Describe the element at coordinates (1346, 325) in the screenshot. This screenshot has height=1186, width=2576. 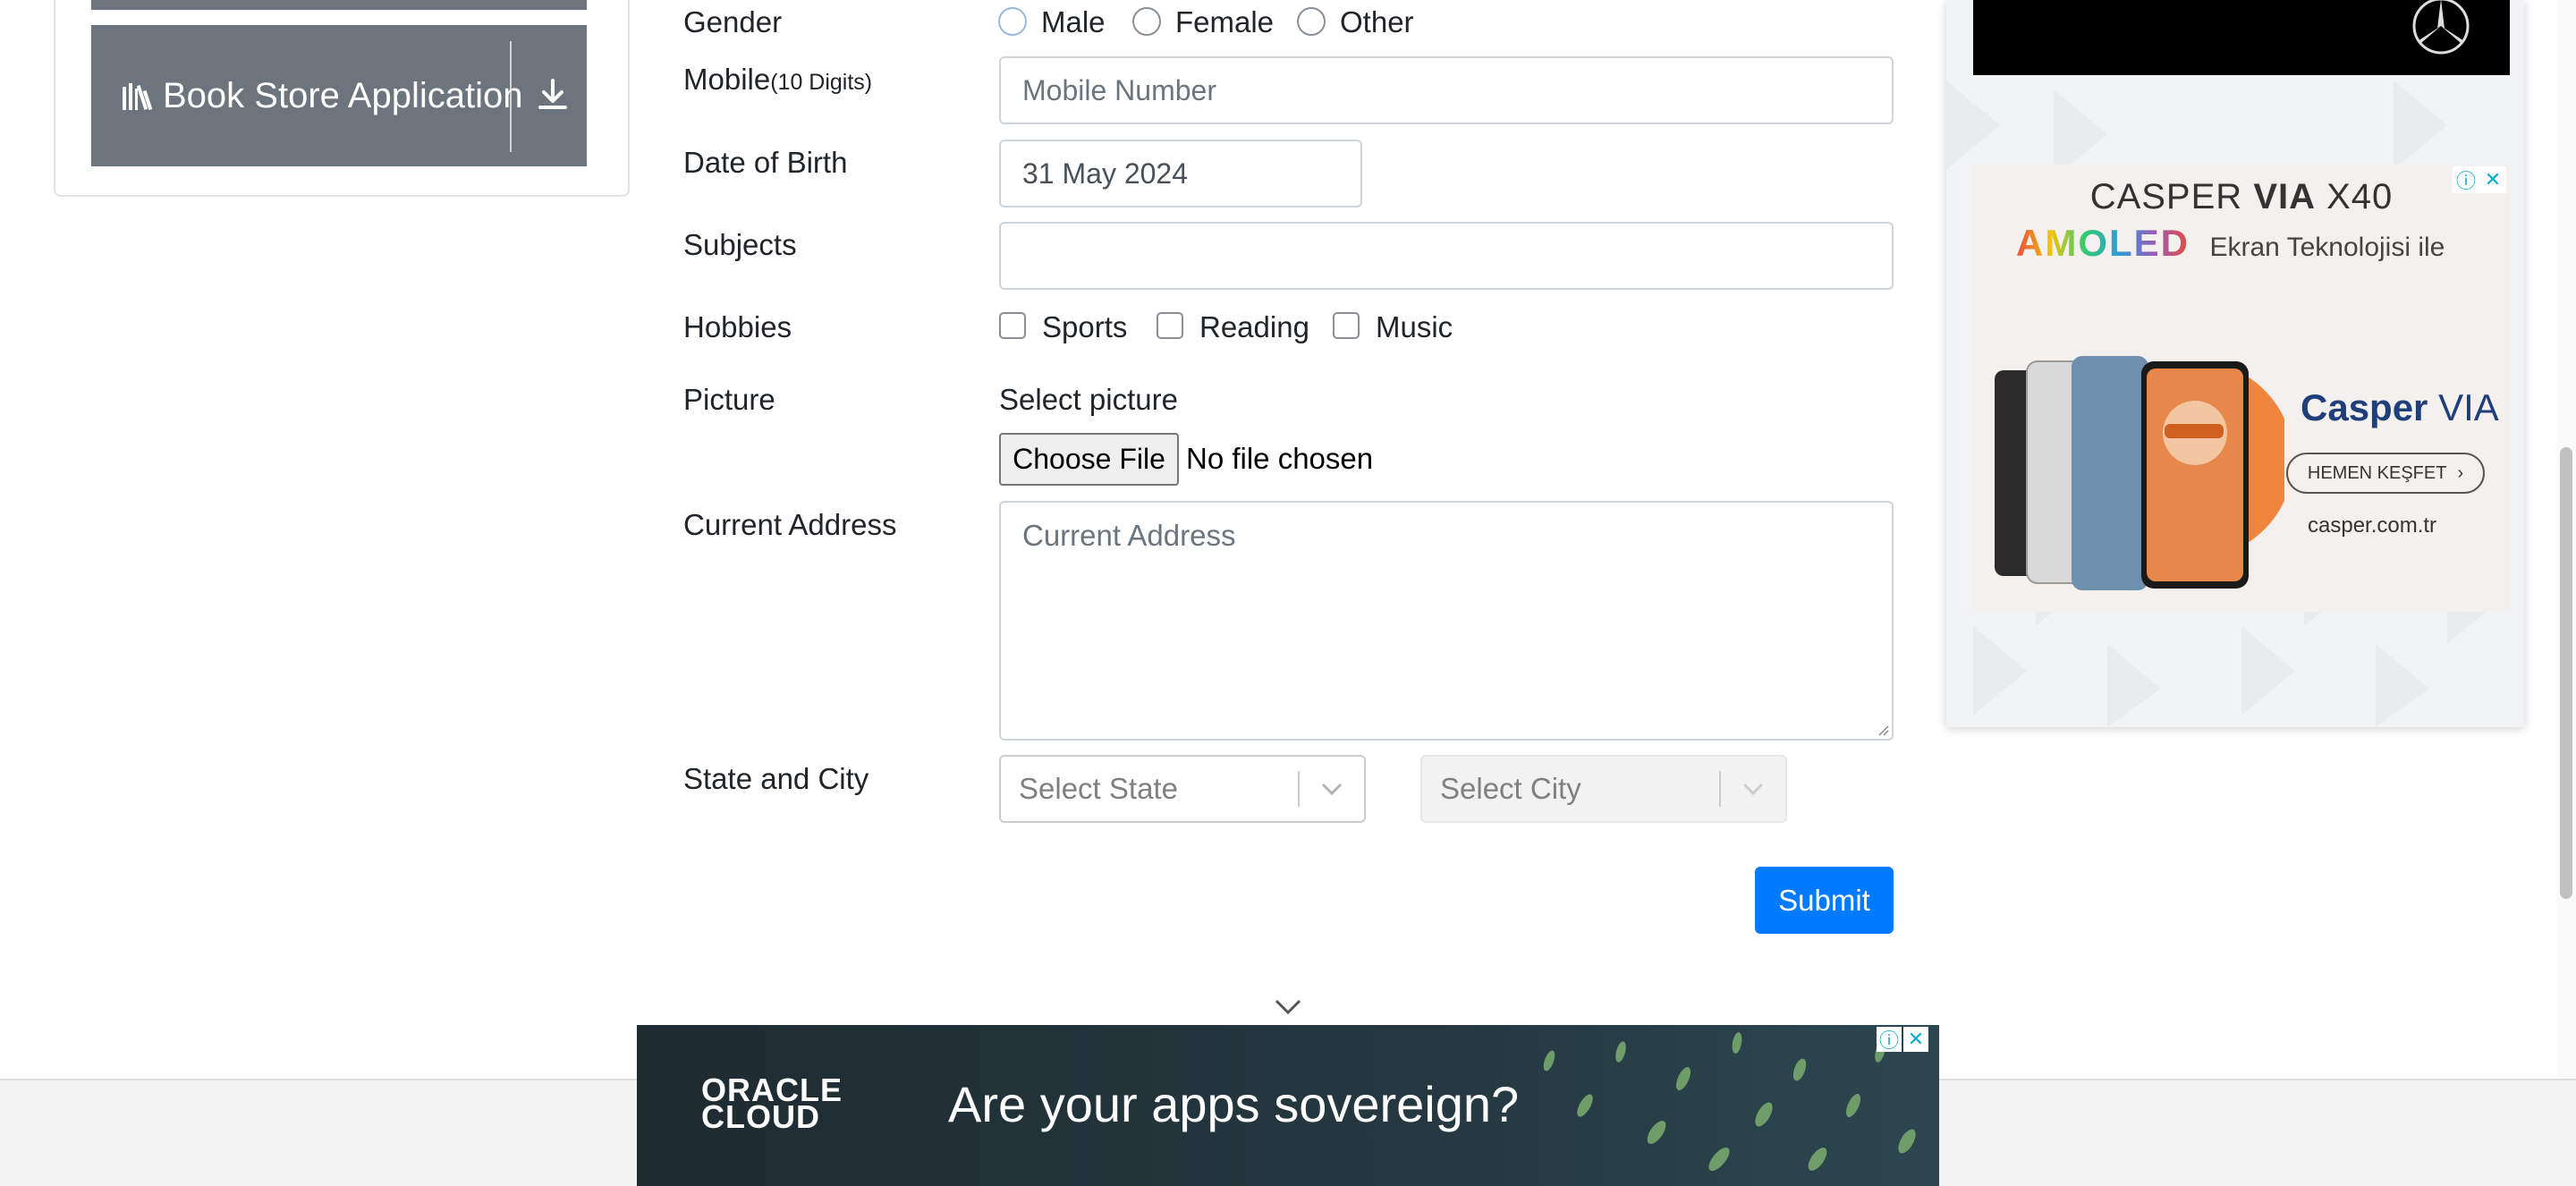
I see `hobby-music-checkbox` at that location.